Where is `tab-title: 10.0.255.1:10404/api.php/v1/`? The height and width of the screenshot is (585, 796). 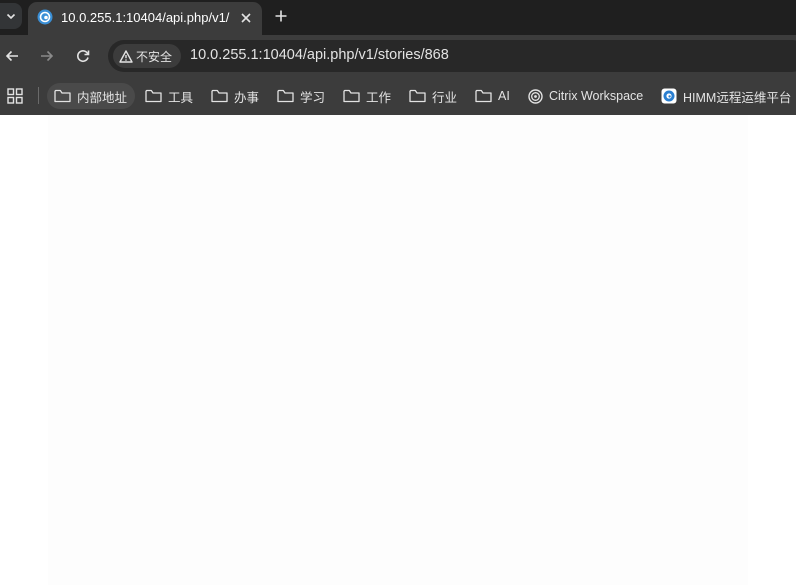 tab-title: 10.0.255.1:10404/api.php/v1/ is located at coordinates (145, 17).